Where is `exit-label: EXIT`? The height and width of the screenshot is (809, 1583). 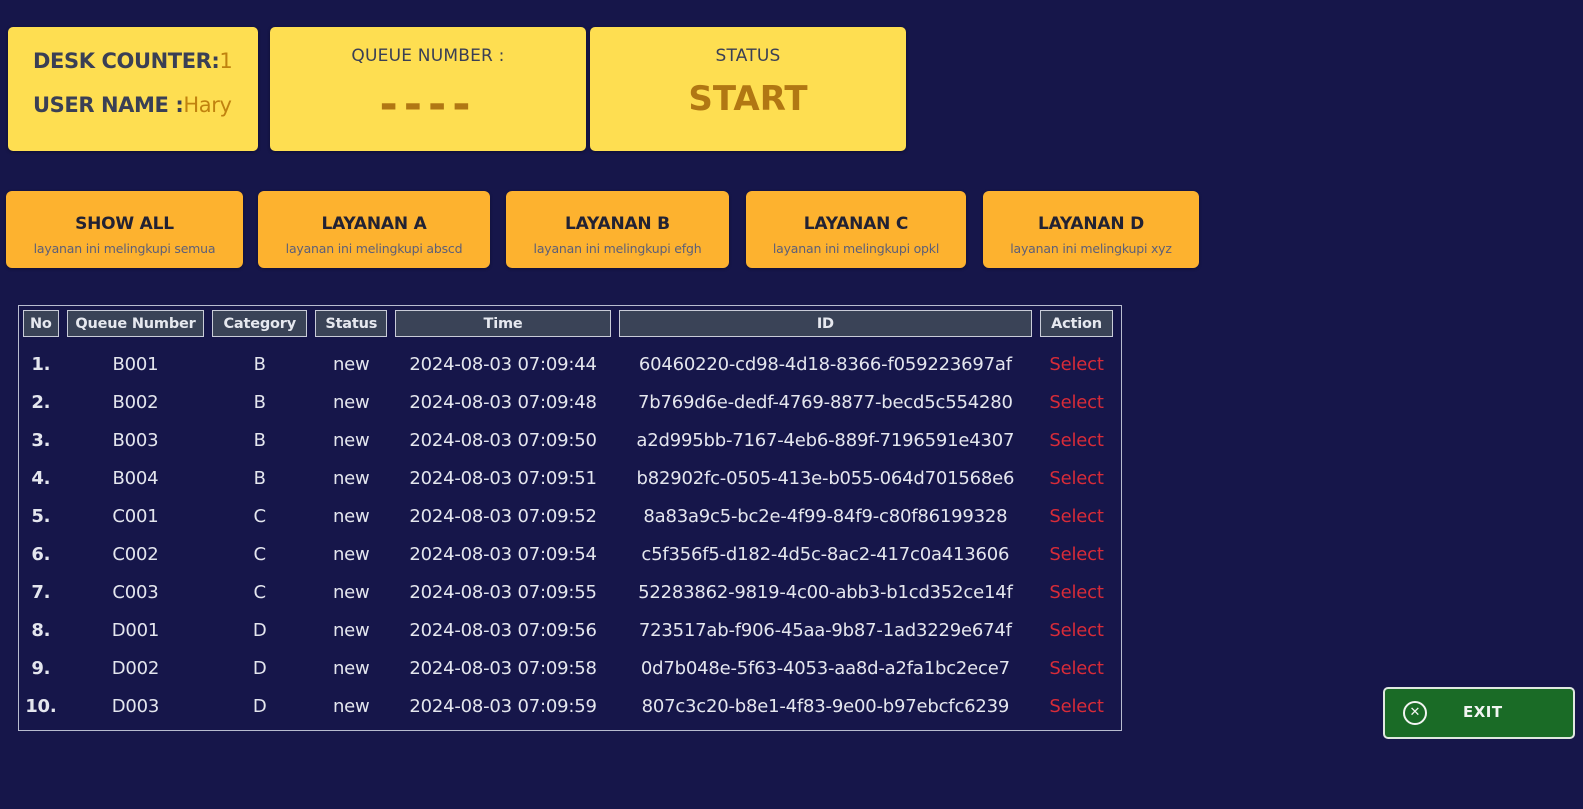 exit-label: EXIT is located at coordinates (1483, 712).